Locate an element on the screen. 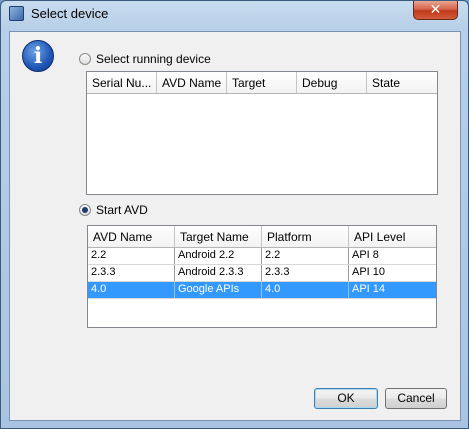 This screenshot has height=429, width=469. avd-name-cell: 2.2 is located at coordinates (131, 256).